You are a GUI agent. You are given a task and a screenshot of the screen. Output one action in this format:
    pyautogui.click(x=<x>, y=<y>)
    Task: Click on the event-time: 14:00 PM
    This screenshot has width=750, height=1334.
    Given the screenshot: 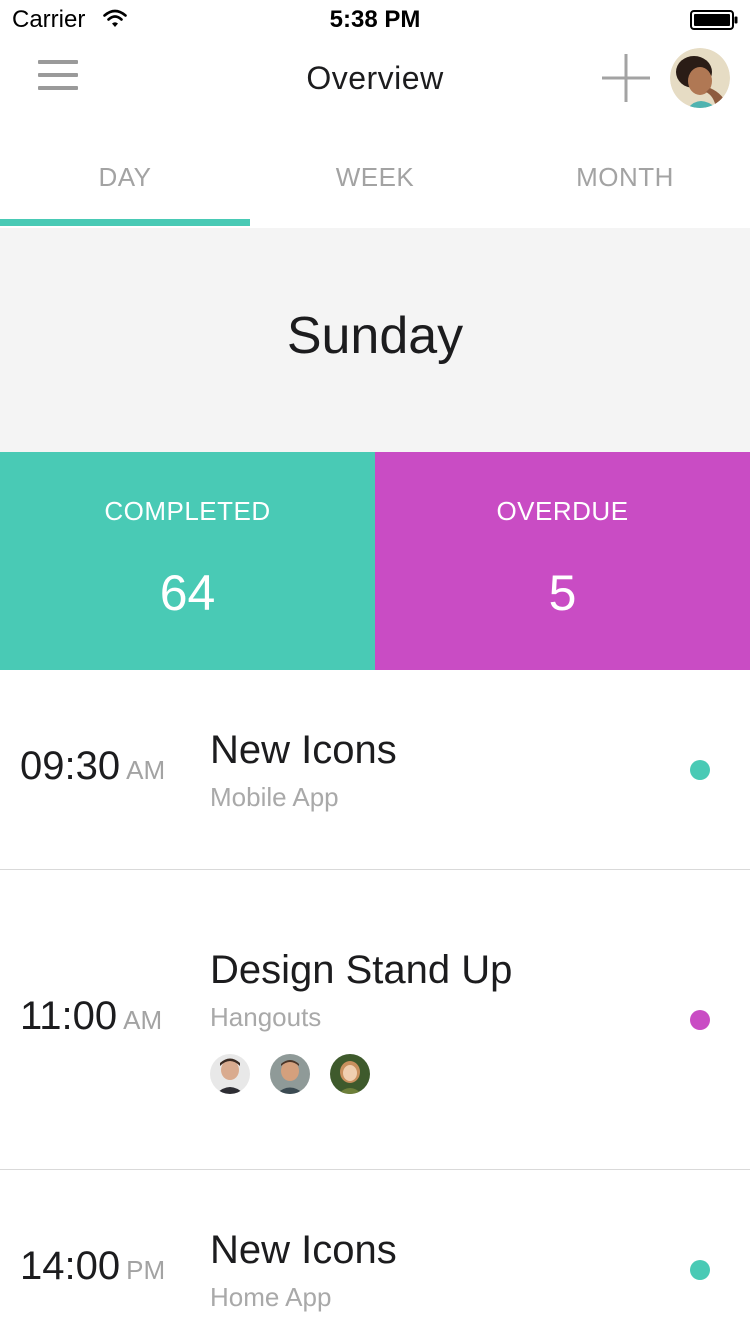 What is the action you would take?
    pyautogui.click(x=92, y=1266)
    